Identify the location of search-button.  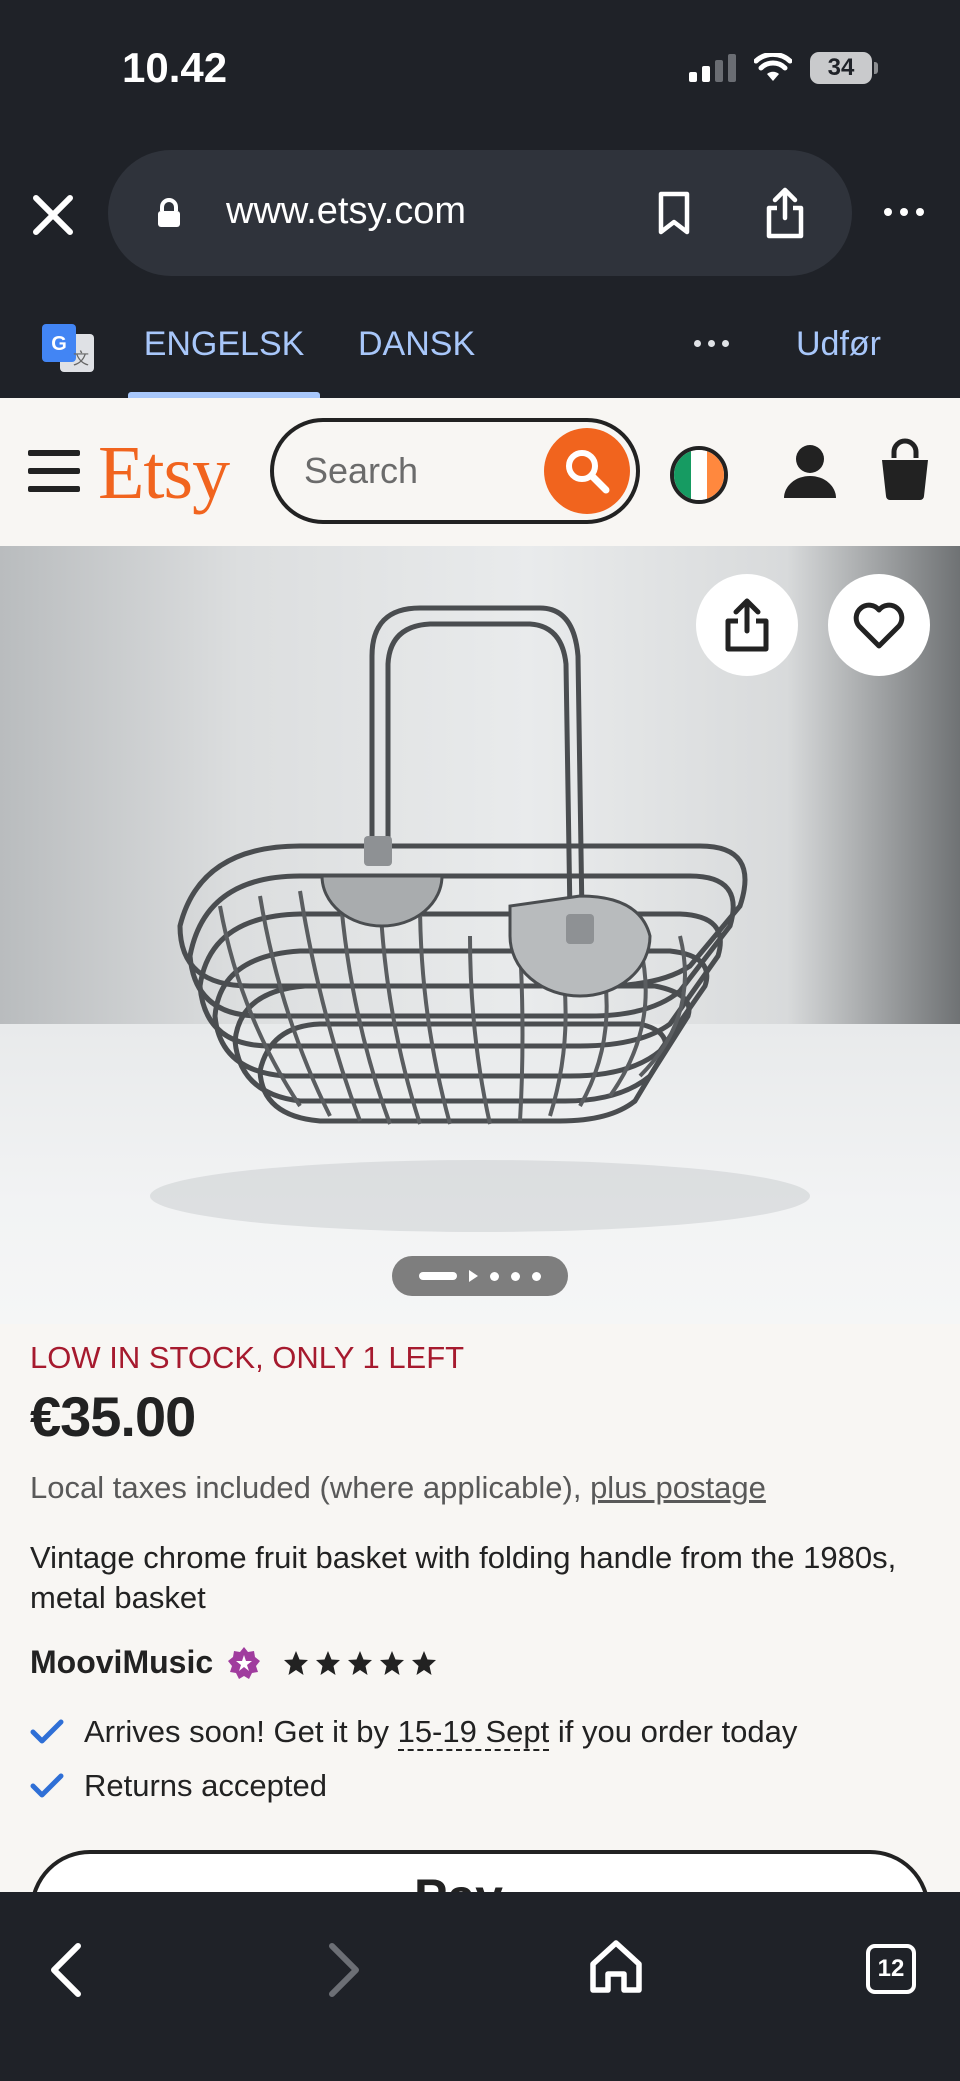
(587, 471).